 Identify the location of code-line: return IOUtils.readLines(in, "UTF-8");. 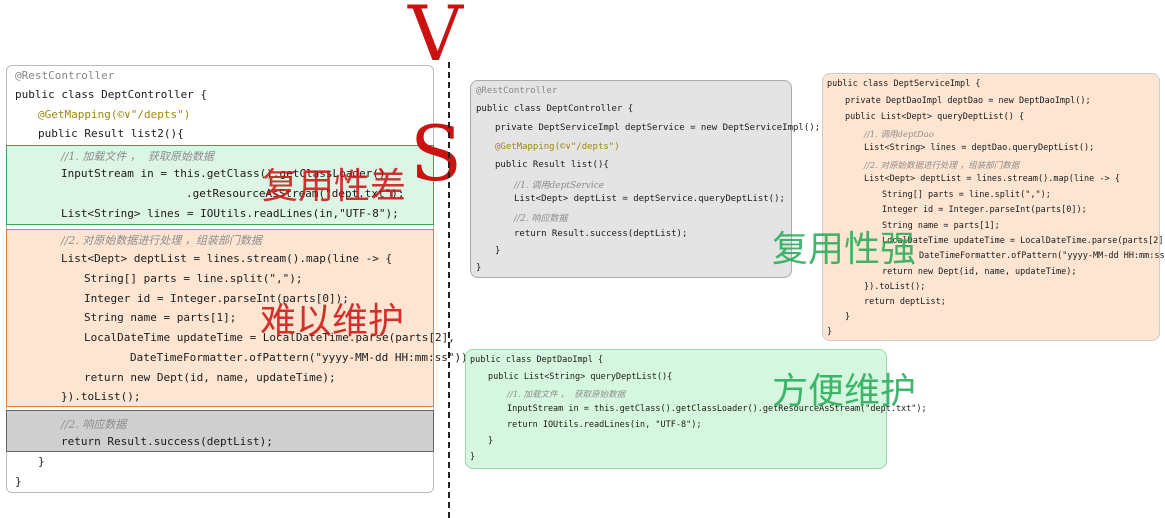
(604, 425).